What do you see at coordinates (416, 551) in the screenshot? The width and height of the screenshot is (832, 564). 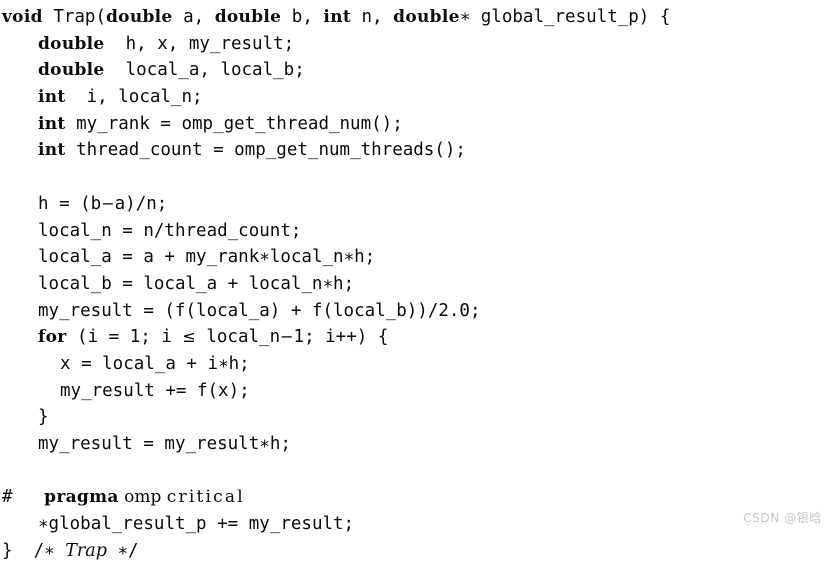 I see `code-line: } /∗ Trap ∗/` at bounding box center [416, 551].